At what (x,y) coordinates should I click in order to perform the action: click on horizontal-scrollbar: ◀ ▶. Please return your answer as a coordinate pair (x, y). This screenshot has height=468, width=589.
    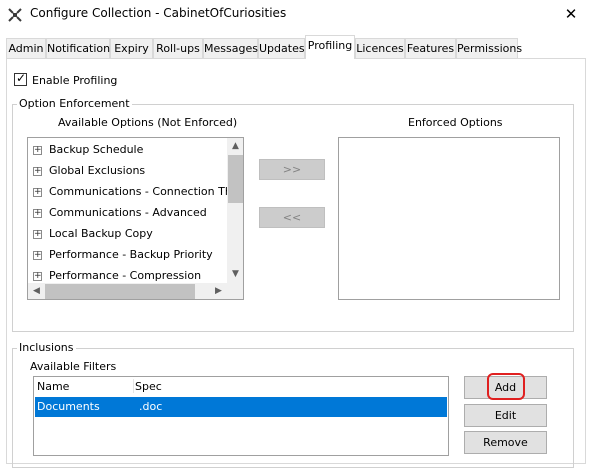
    Looking at the image, I should click on (127, 291).